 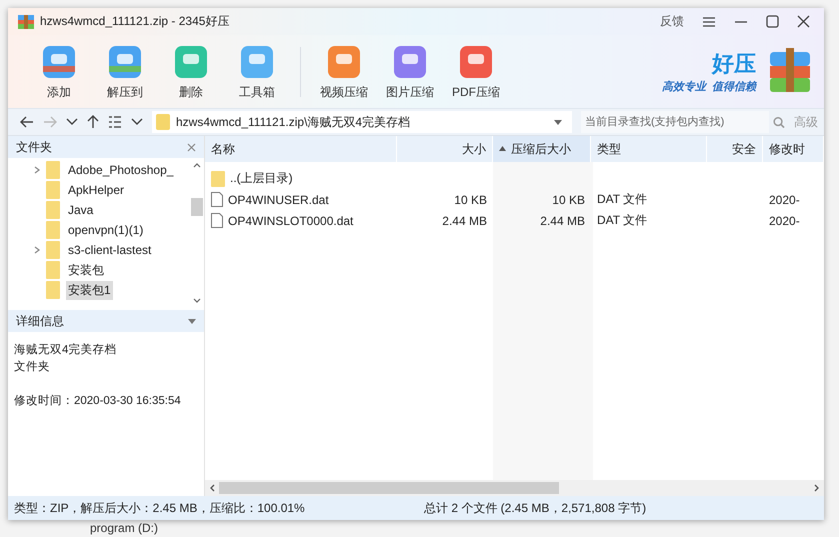 What do you see at coordinates (40, 321) in the screenshot?
I see `panel-title: 详细信息` at bounding box center [40, 321].